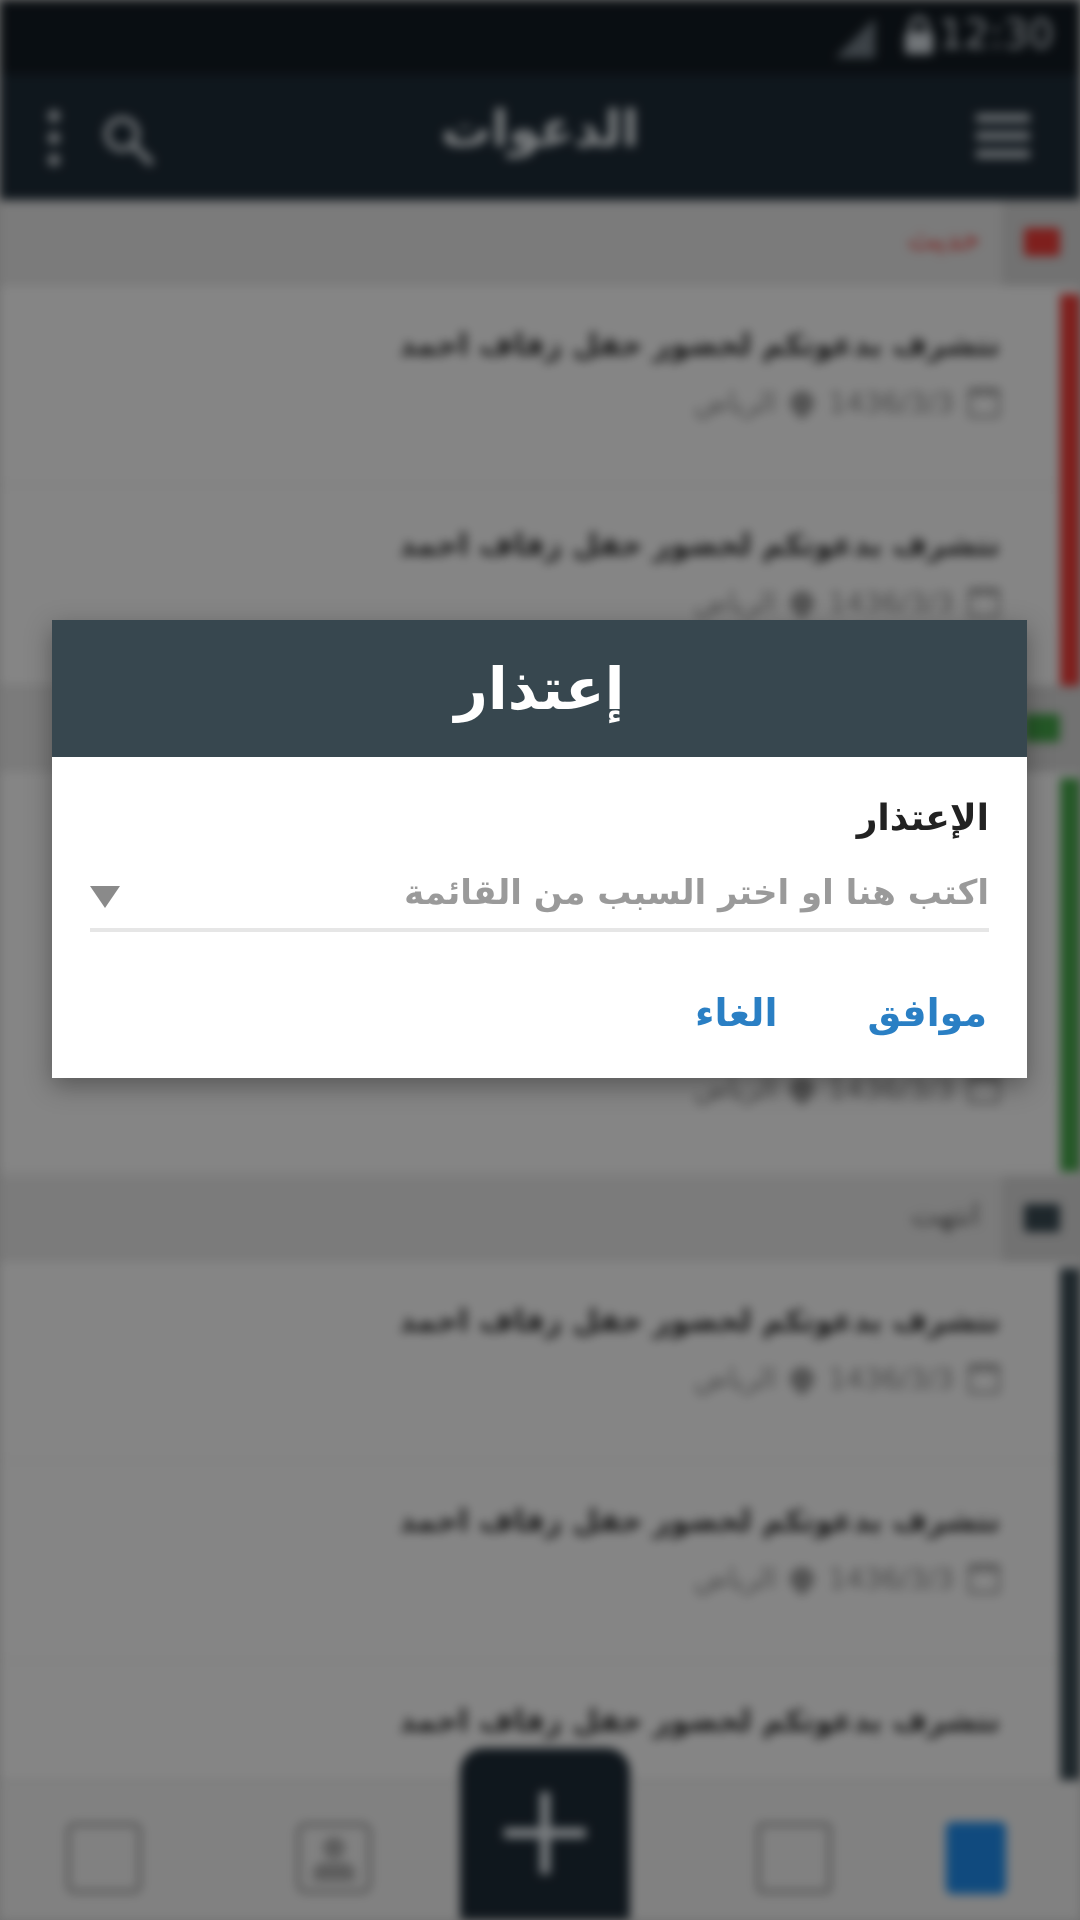 The width and height of the screenshot is (1080, 1920). I want to click on apology-reason-field, so click(539, 897).